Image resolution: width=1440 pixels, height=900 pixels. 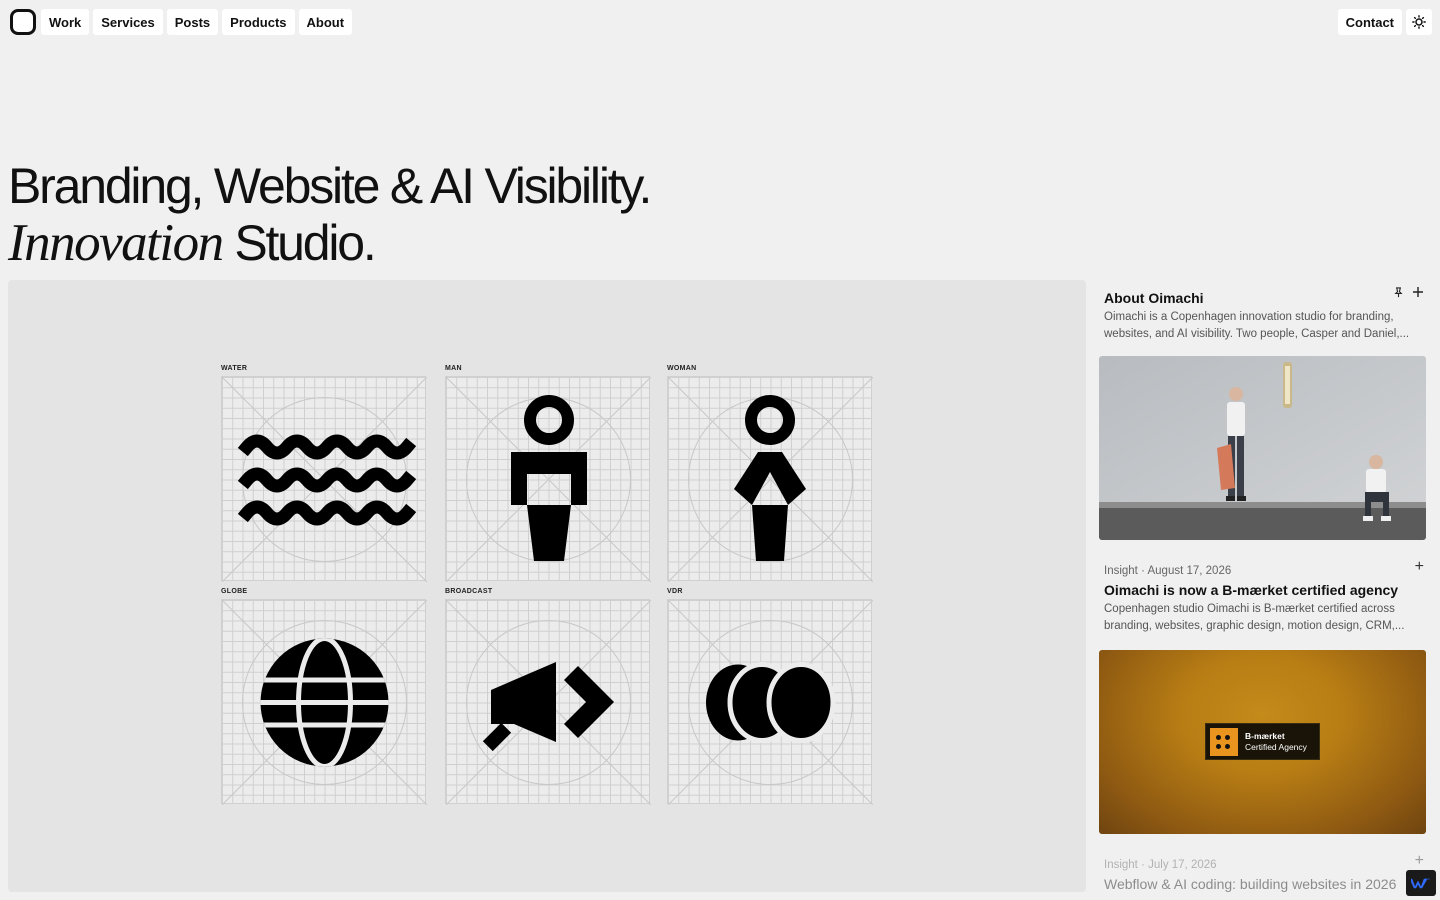 I want to click on about-title: About Oimachi, so click(x=1154, y=298).